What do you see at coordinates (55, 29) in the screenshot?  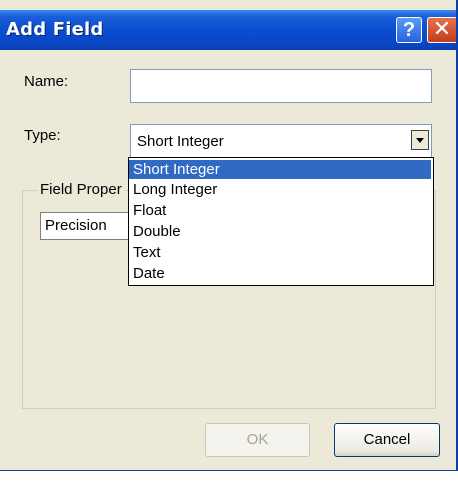 I see `window-title: Add Field` at bounding box center [55, 29].